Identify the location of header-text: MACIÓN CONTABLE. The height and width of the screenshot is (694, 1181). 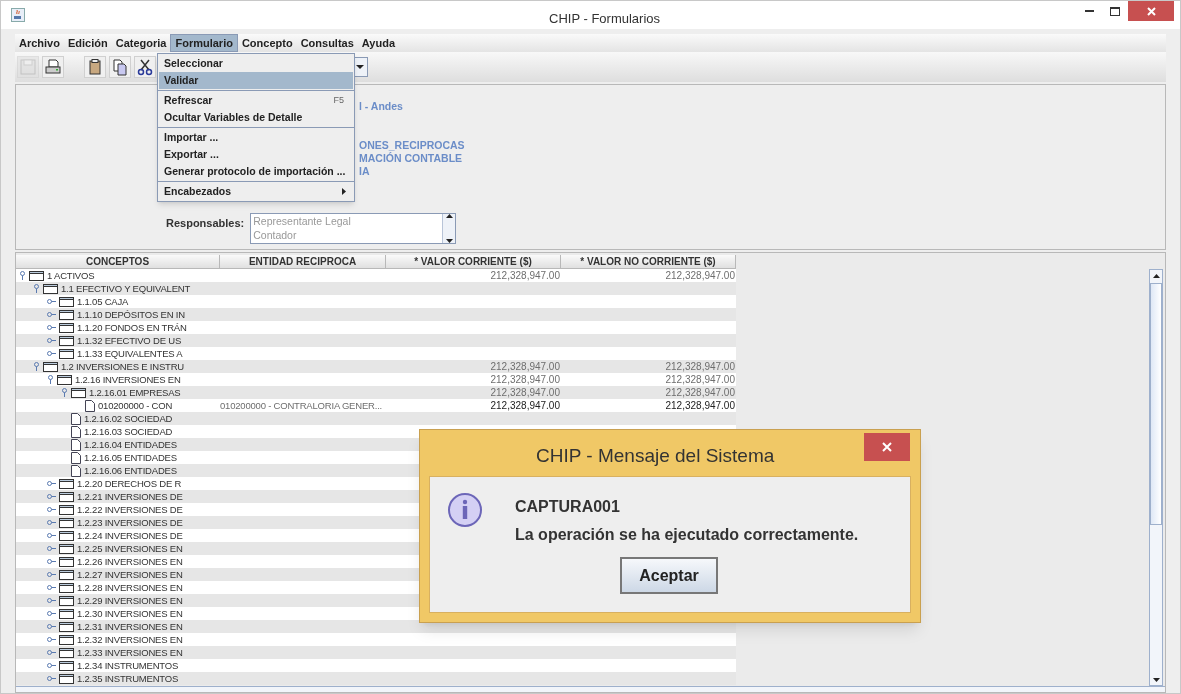
(411, 158).